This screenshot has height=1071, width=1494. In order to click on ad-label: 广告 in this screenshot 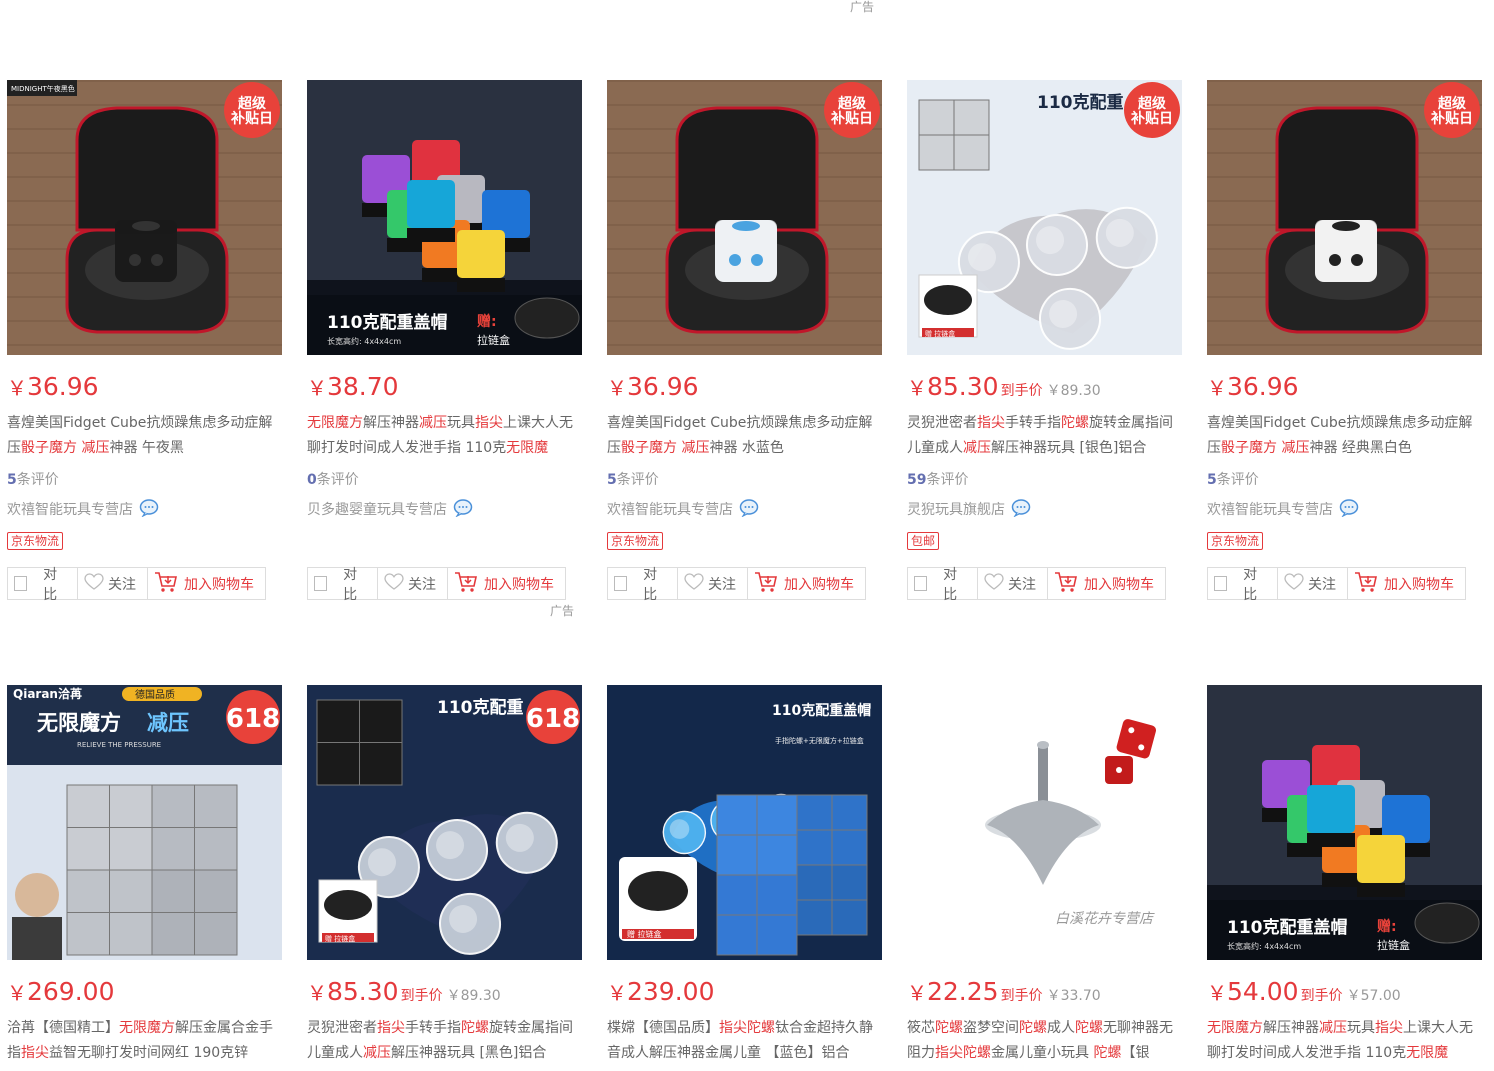, I will do `click(562, 611)`.